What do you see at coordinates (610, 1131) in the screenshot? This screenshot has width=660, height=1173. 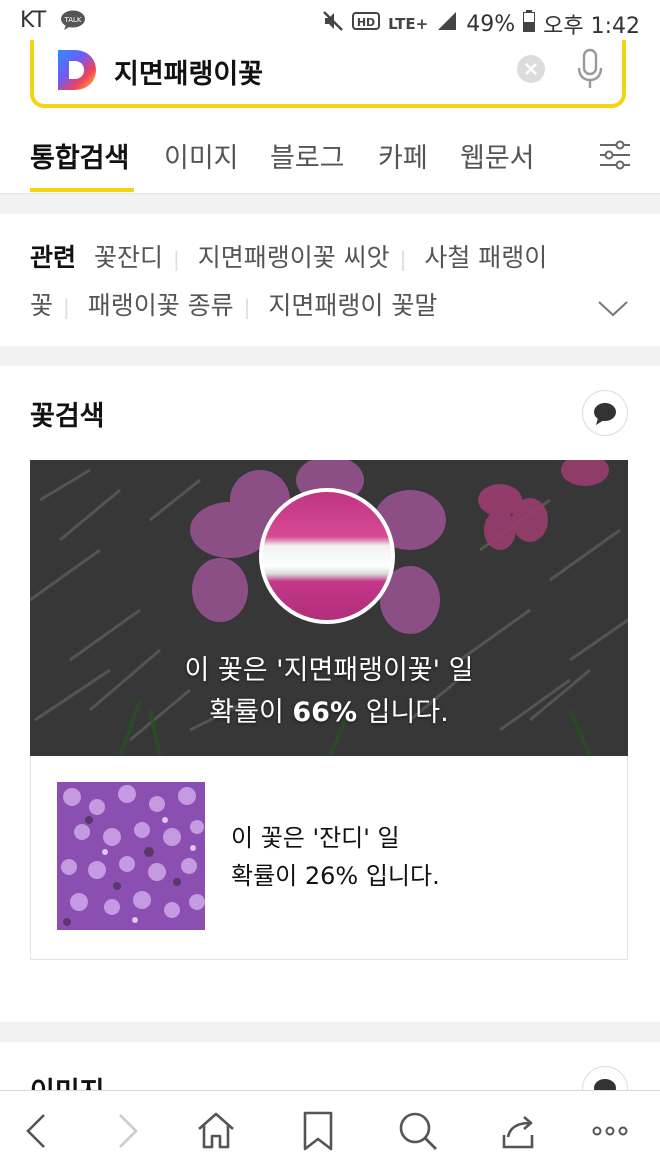 I see `more-icon` at bounding box center [610, 1131].